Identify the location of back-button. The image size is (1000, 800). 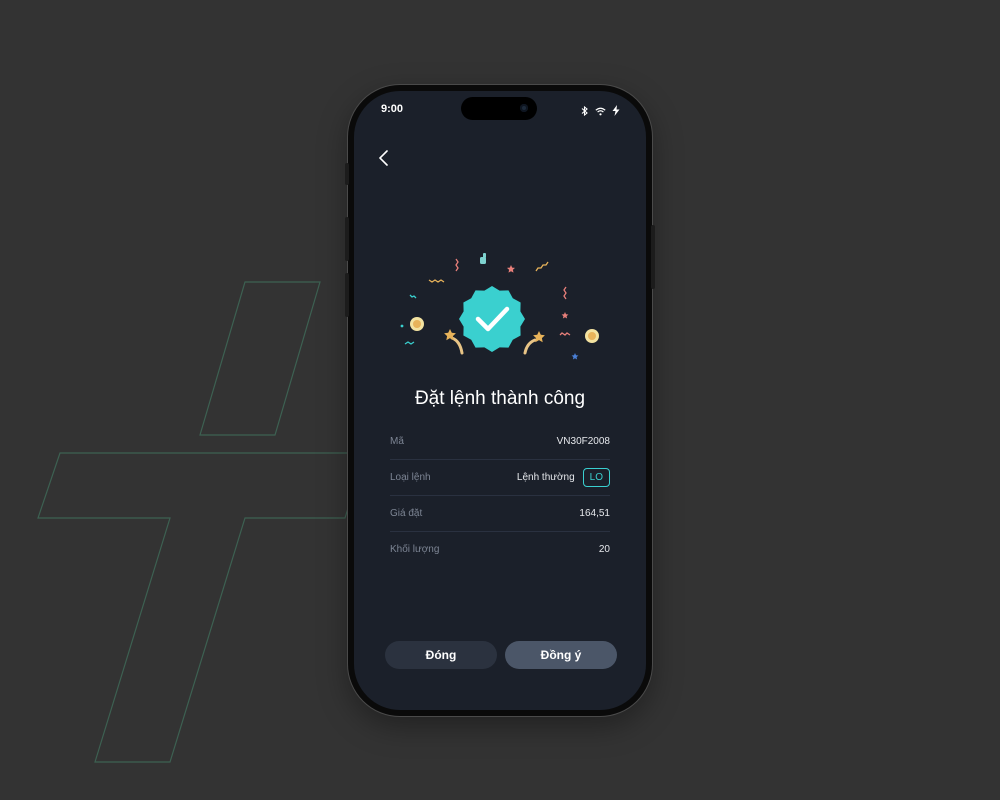
(384, 158).